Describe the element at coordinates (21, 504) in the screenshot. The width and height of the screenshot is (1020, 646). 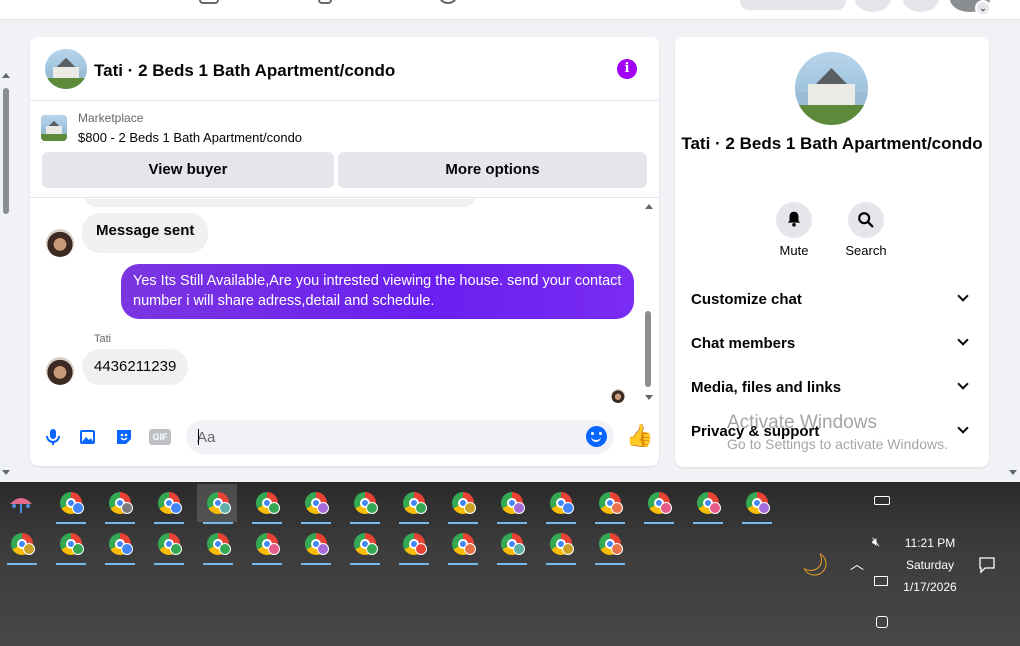
I see `weather-widget-icon` at that location.